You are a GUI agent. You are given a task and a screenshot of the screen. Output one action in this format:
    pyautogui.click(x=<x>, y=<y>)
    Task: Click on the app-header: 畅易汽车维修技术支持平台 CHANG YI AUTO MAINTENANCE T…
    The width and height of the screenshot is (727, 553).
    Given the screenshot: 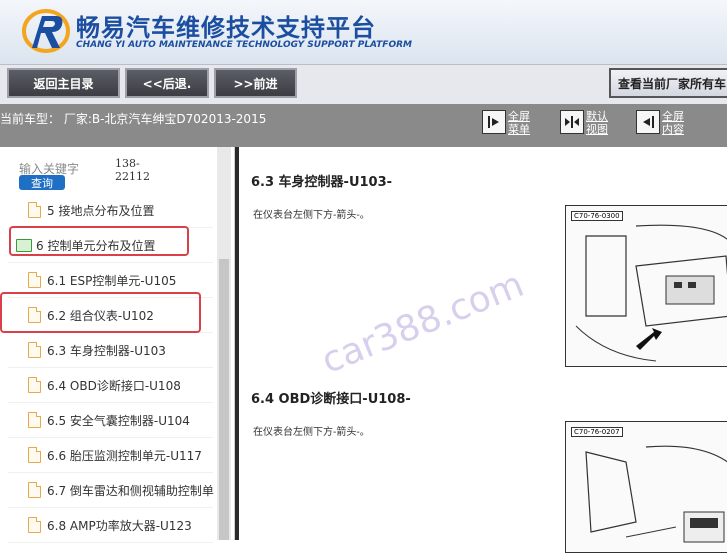 What is the action you would take?
    pyautogui.click(x=363, y=32)
    